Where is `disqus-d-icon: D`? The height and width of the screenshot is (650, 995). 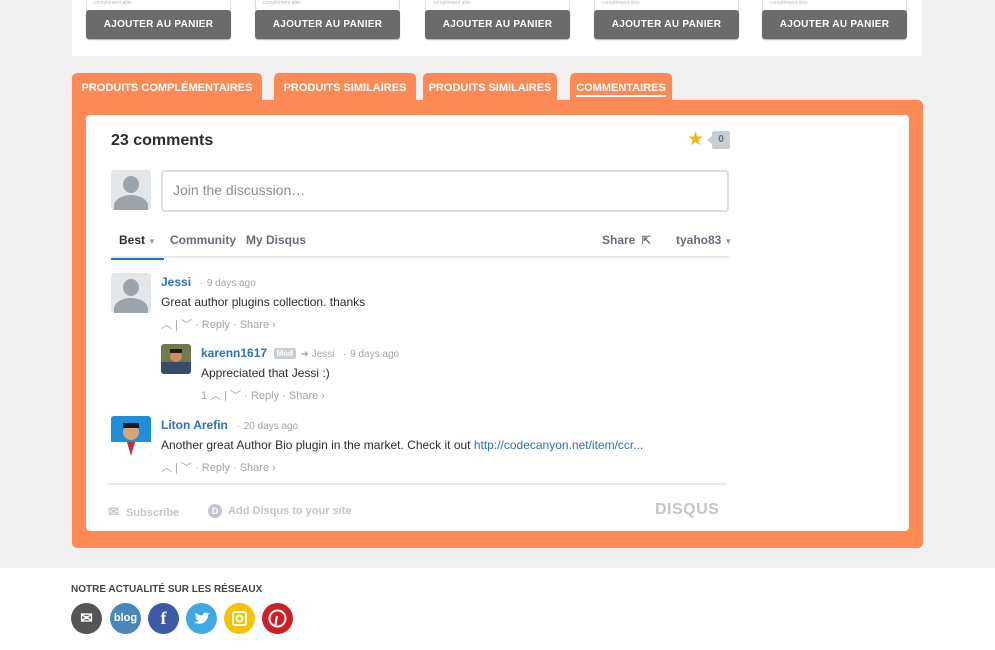
disqus-d-icon: D is located at coordinates (215, 511).